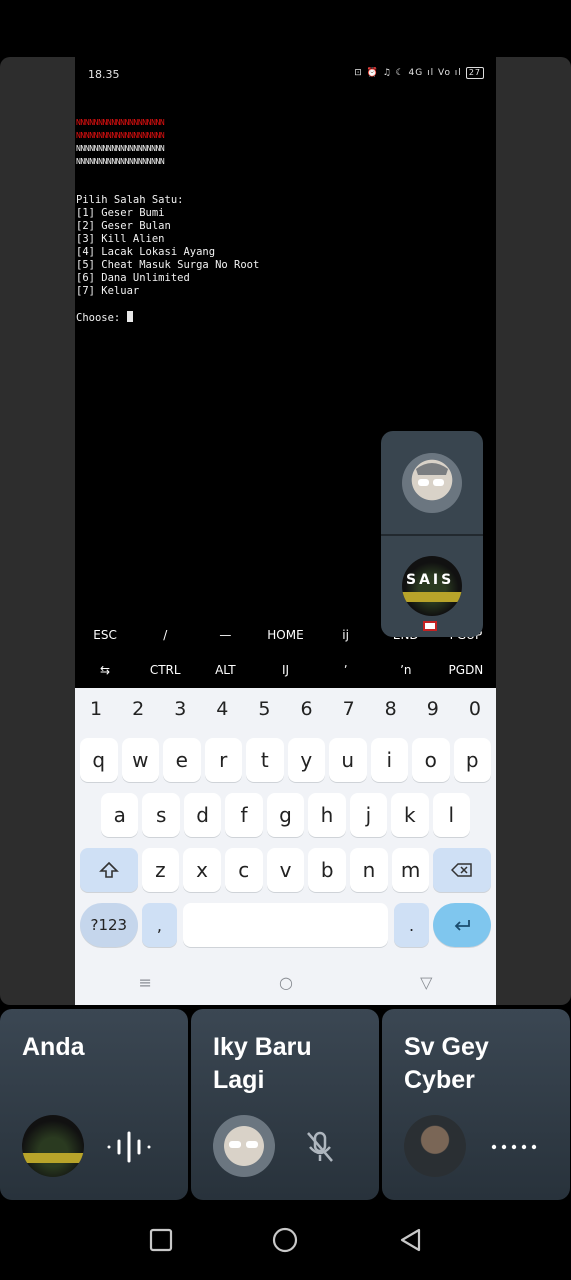  What do you see at coordinates (129, 316) in the screenshot?
I see `terminal-cursor` at bounding box center [129, 316].